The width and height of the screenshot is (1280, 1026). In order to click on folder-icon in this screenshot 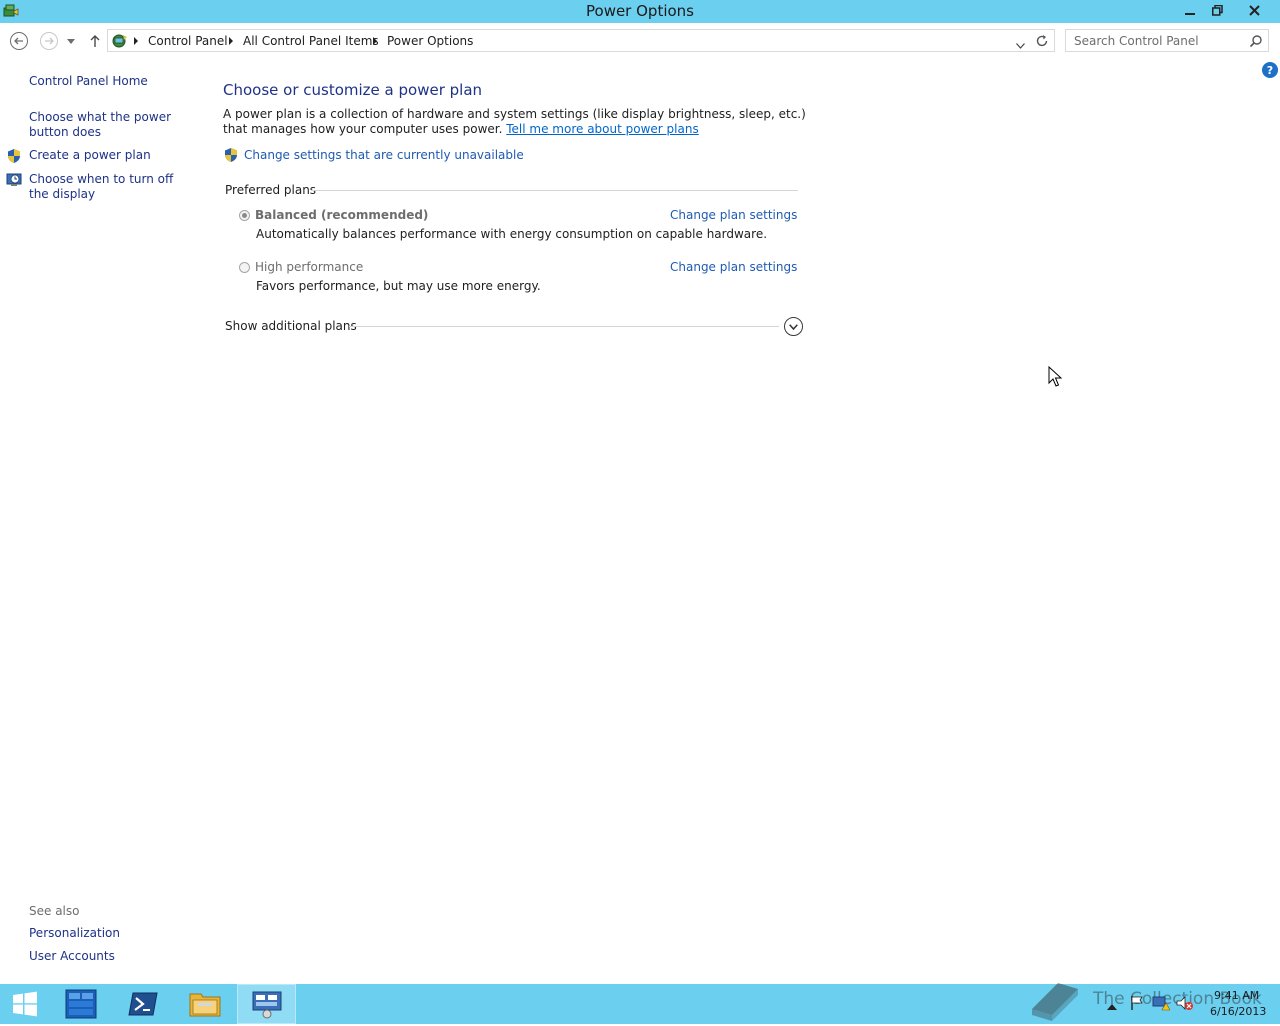, I will do `click(205, 1005)`.